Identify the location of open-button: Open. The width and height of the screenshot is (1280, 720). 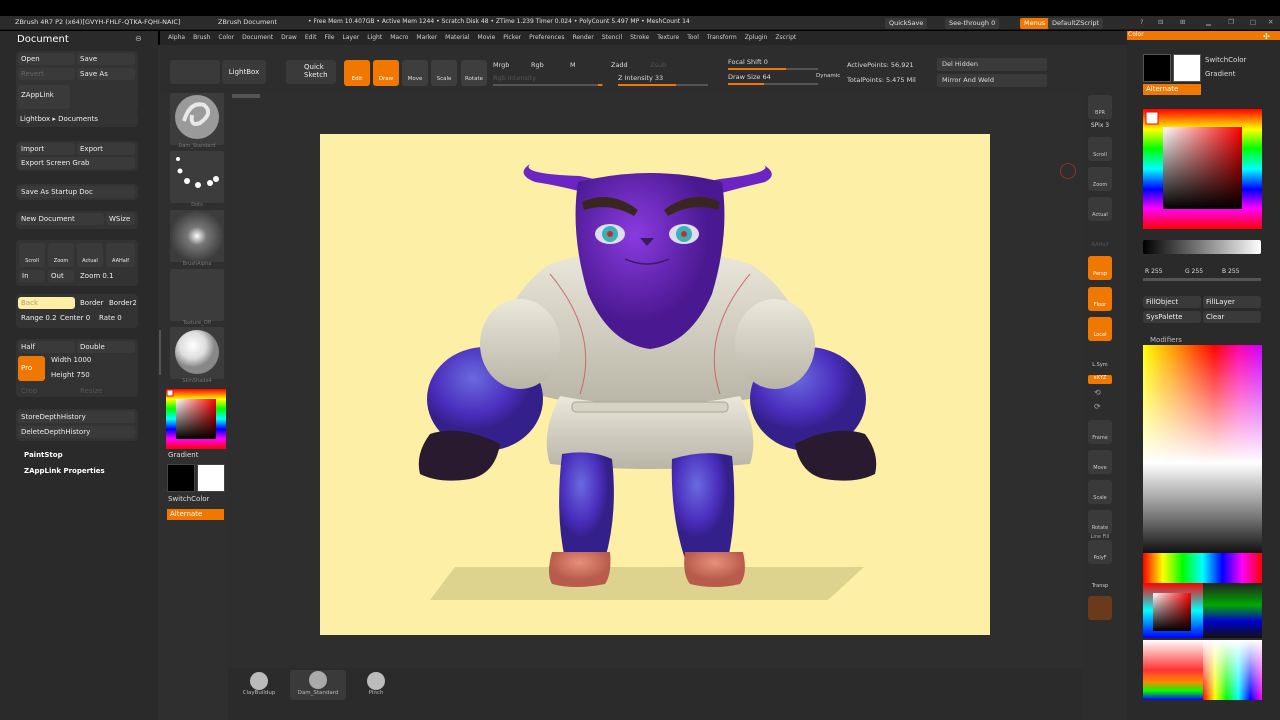
(46, 59).